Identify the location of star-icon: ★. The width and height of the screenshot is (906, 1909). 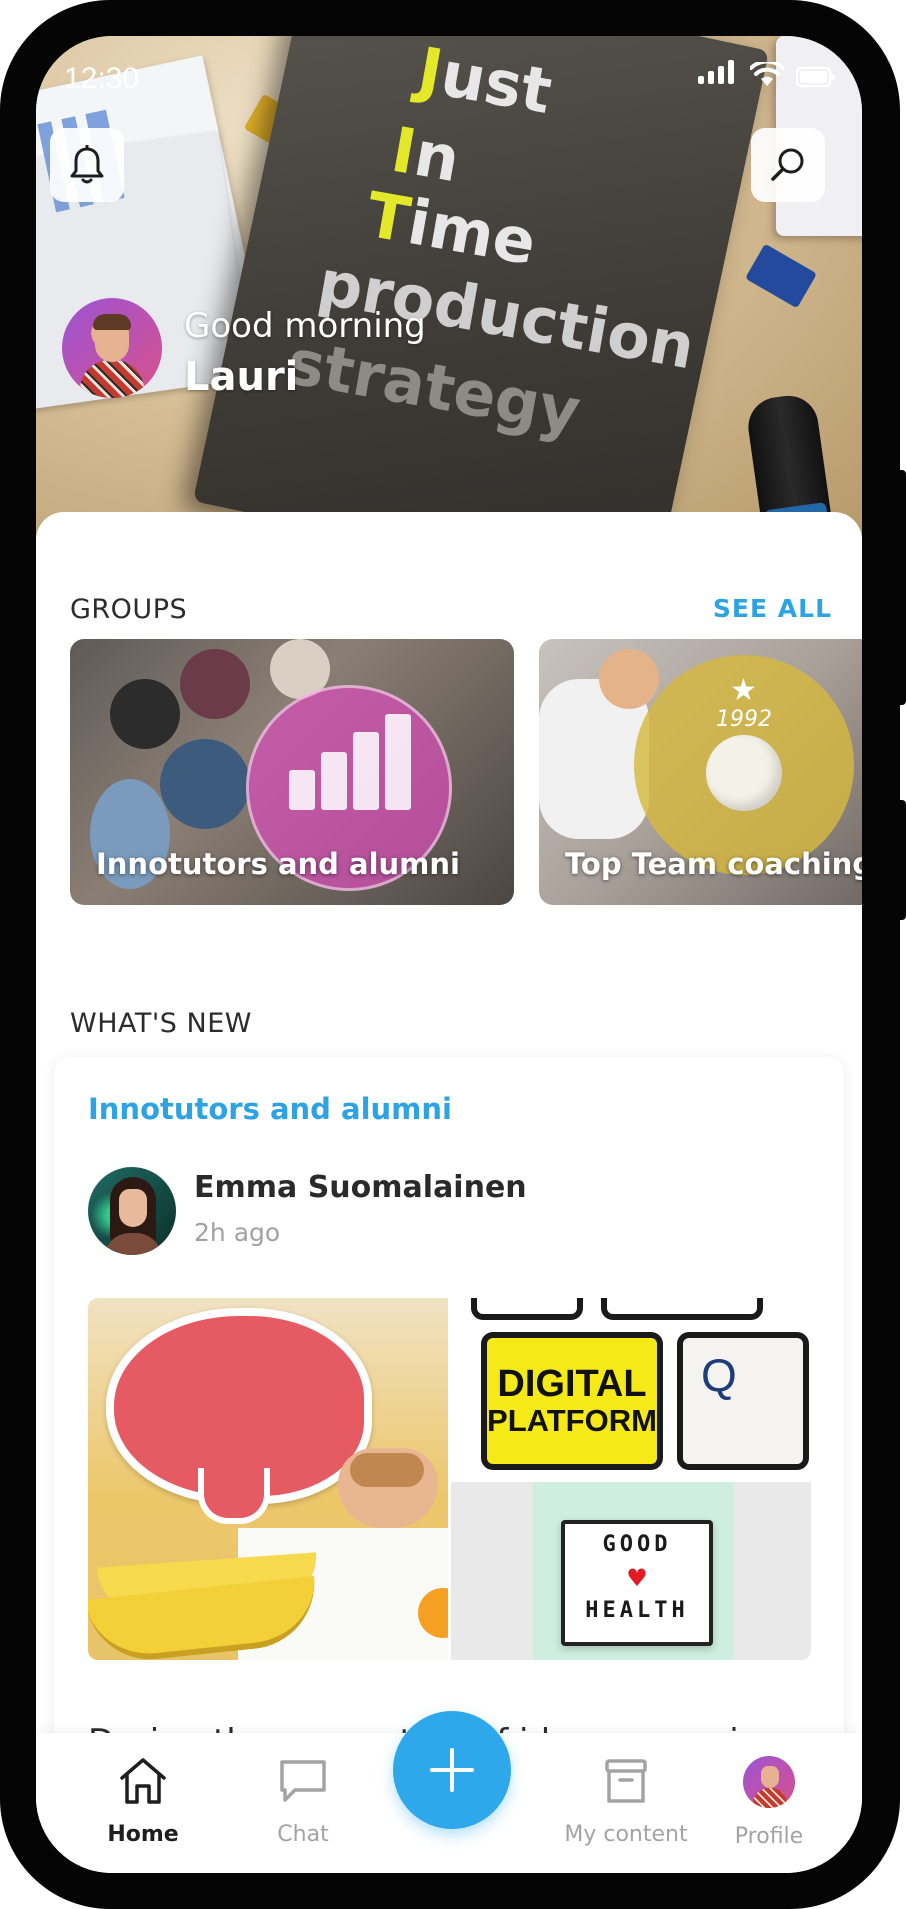
(743, 690).